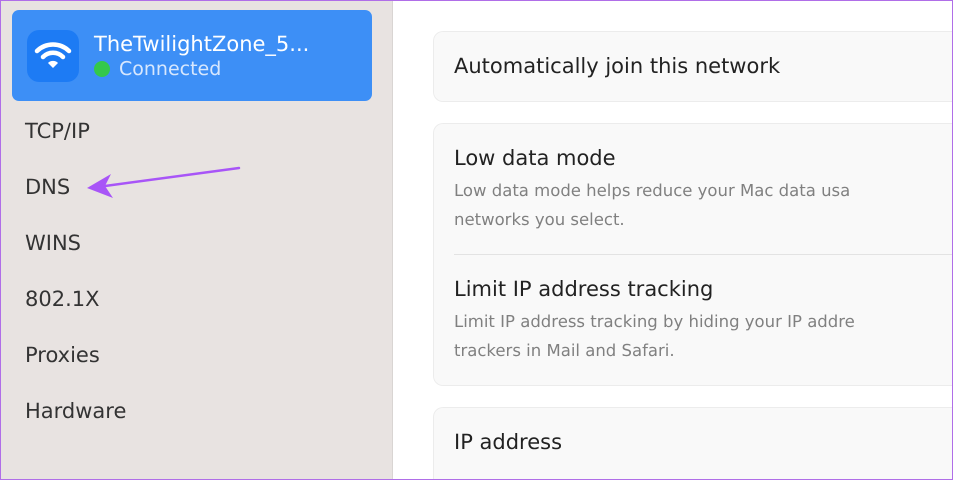 This screenshot has height=480, width=953. Describe the element at coordinates (655, 336) in the screenshot. I see `setting-description: Limit IP address tracking by hiding your IP addre trackers in Mail and Safari.` at that location.